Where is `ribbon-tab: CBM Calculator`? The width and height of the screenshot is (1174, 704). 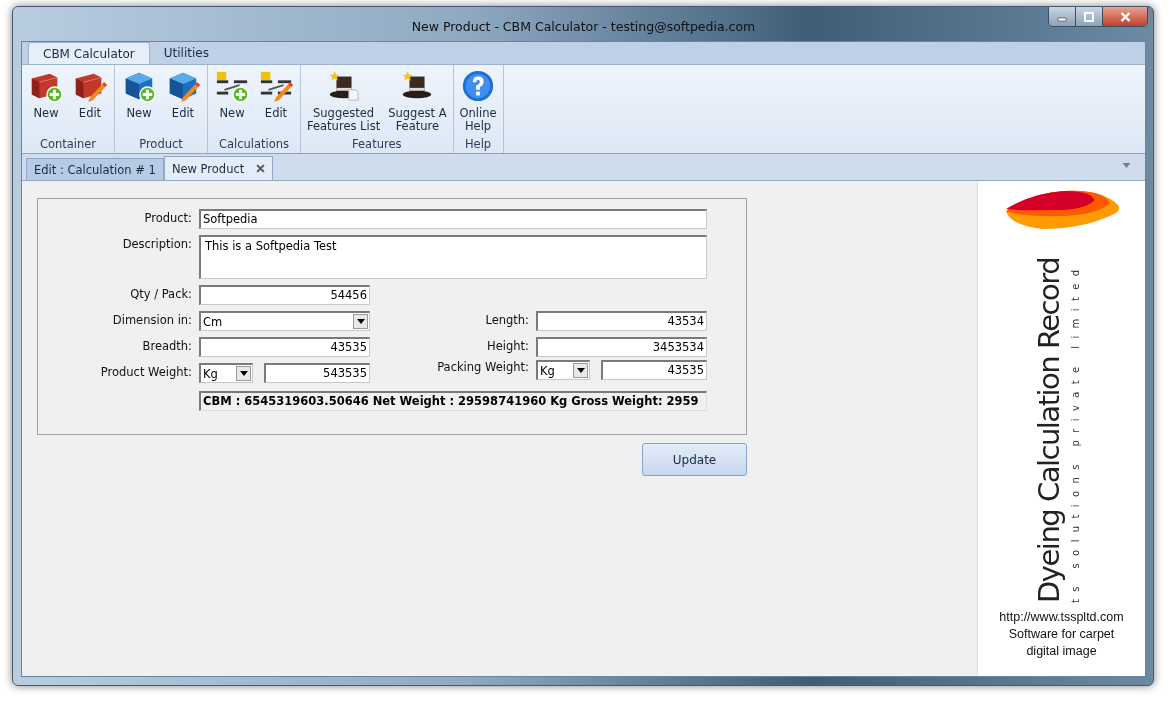 ribbon-tab: CBM Calculator is located at coordinates (89, 53).